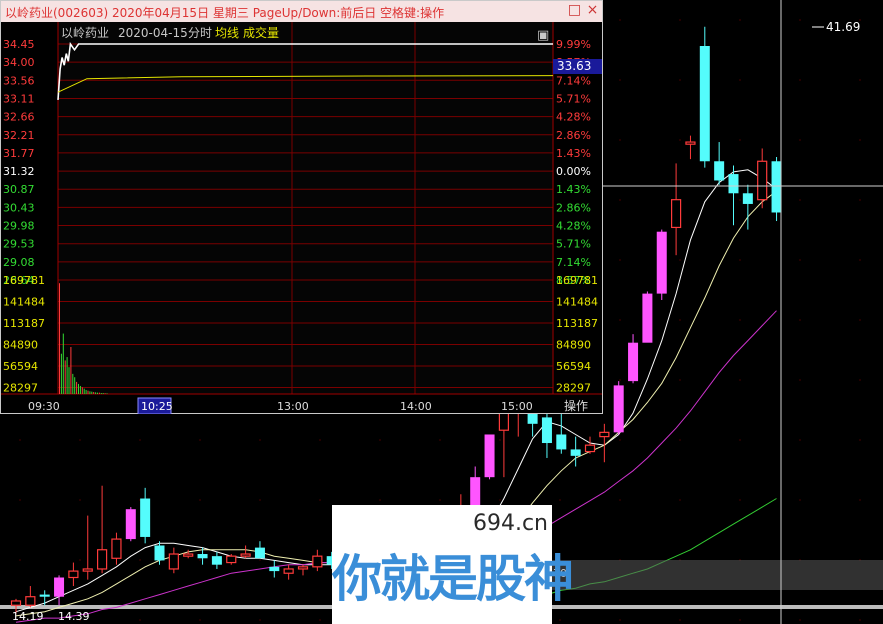  I want to click on price-tick-label: 34.45, so click(19, 44).